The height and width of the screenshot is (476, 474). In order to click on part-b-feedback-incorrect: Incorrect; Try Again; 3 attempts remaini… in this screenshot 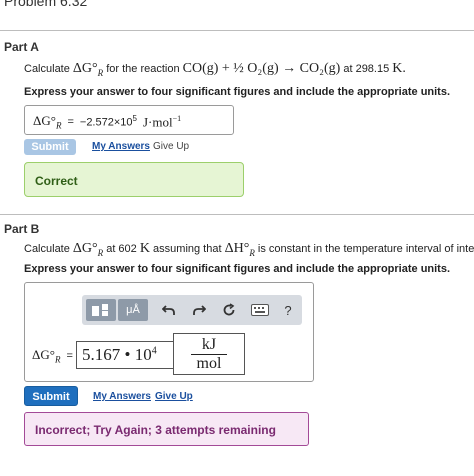, I will do `click(166, 429)`.